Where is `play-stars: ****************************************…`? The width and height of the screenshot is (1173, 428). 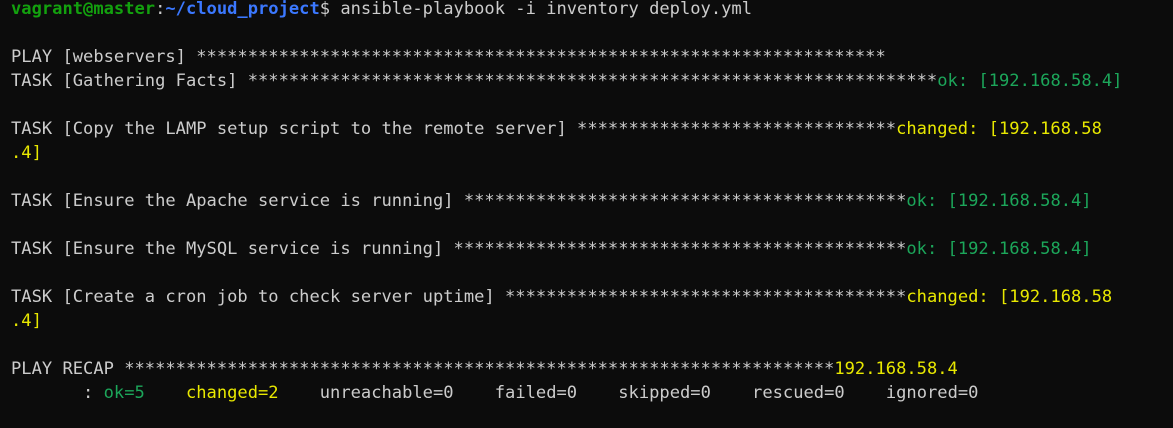
play-stars: ****************************************… is located at coordinates (541, 57).